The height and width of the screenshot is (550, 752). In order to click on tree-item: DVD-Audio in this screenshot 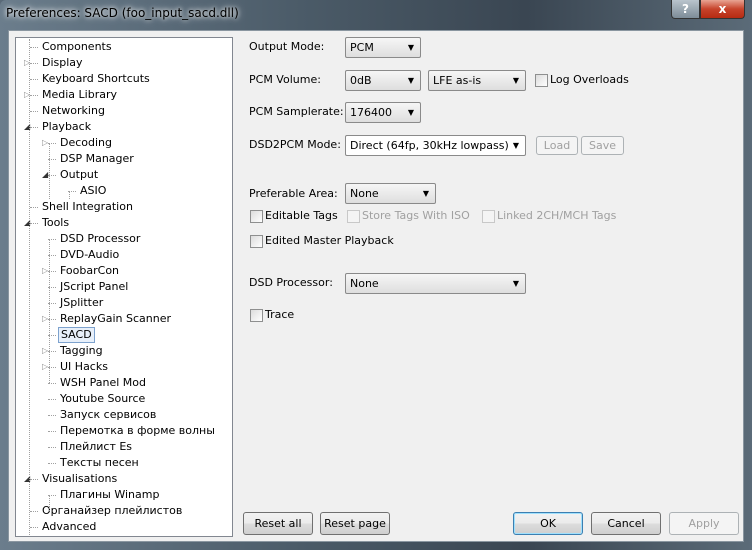, I will do `click(89, 255)`.